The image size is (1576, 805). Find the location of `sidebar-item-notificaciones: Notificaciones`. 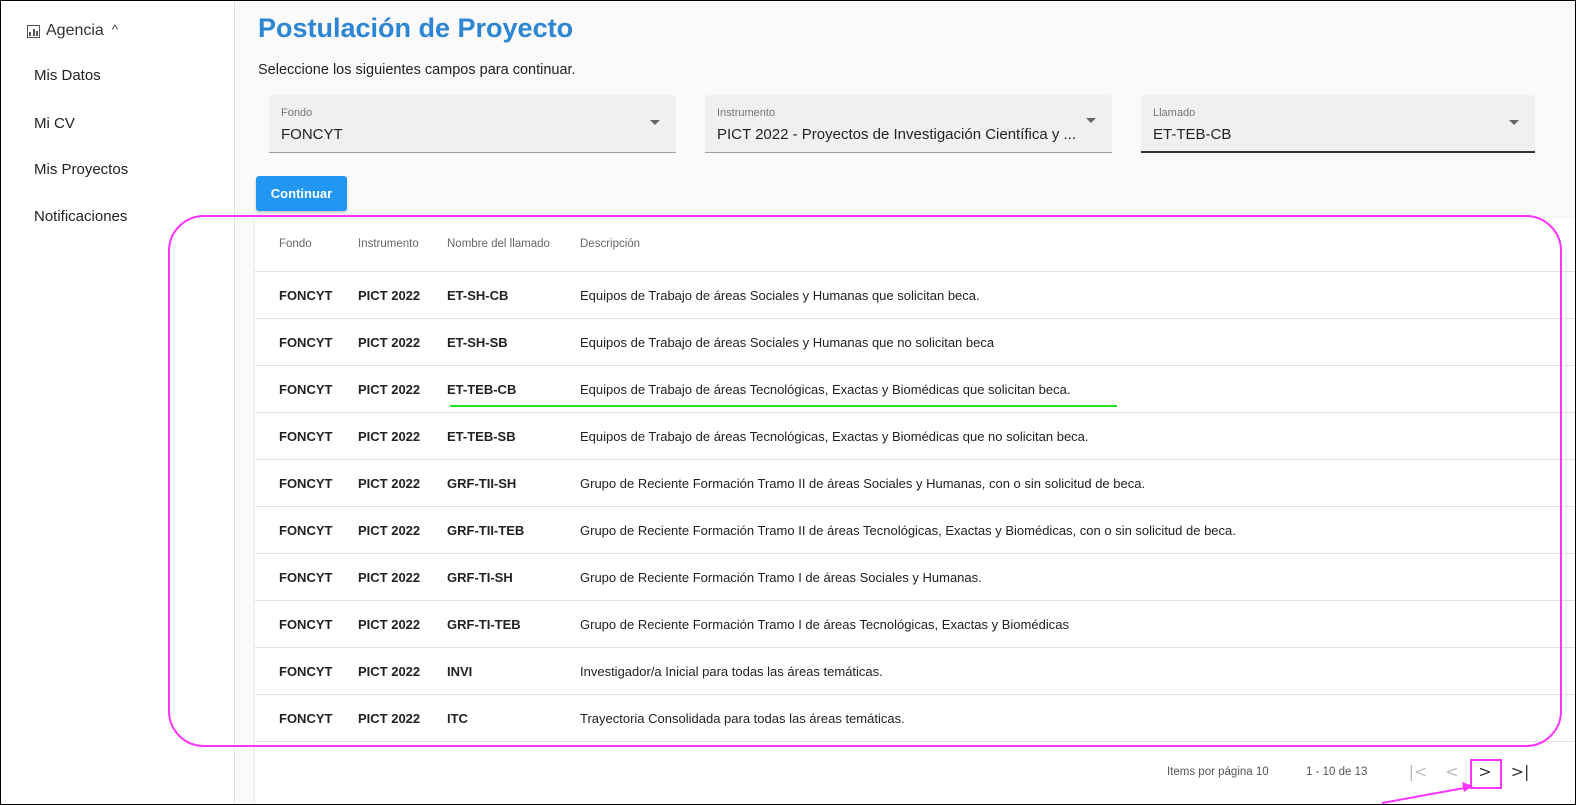

sidebar-item-notificaciones: Notificaciones is located at coordinates (80, 216).